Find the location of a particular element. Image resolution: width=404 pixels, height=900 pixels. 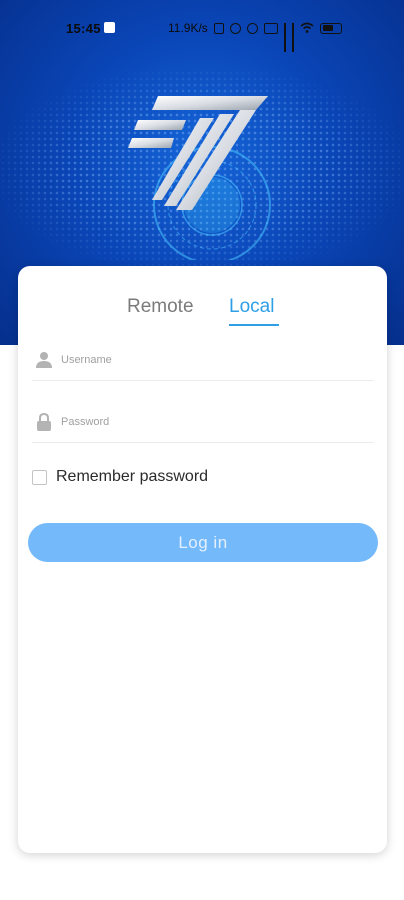

username-field is located at coordinates (203, 362).